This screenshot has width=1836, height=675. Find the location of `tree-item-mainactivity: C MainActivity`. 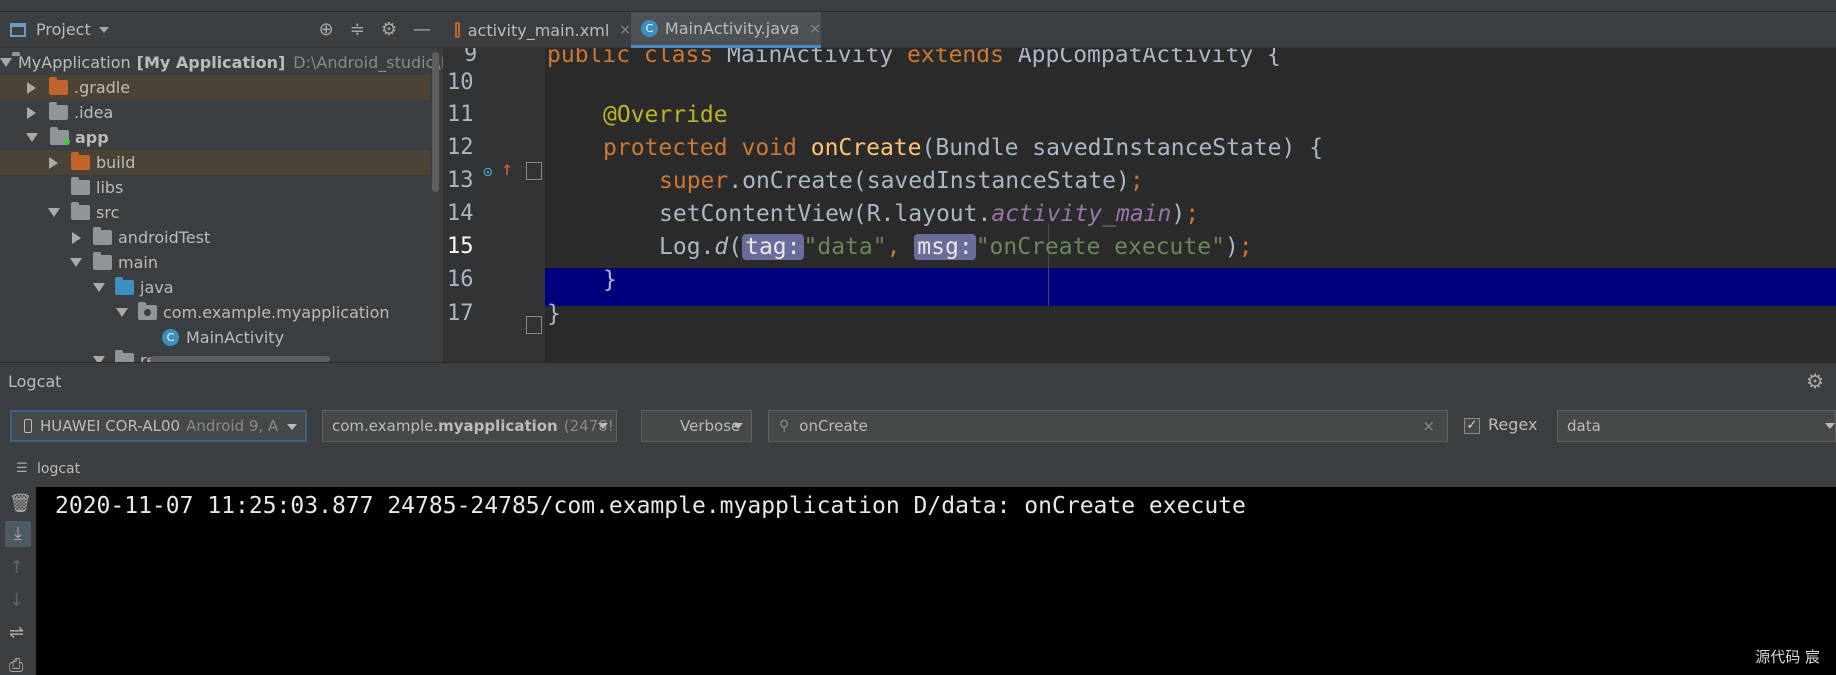

tree-item-mainactivity: C MainActivity is located at coordinates (215, 337).